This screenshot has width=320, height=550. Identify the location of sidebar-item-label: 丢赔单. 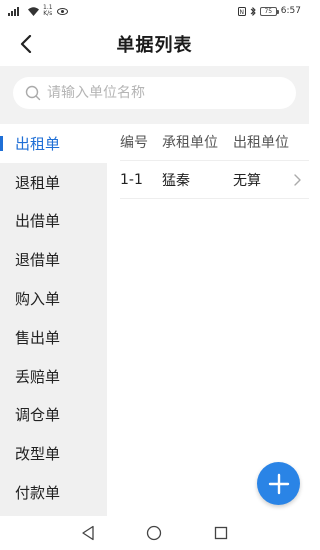
(38, 376).